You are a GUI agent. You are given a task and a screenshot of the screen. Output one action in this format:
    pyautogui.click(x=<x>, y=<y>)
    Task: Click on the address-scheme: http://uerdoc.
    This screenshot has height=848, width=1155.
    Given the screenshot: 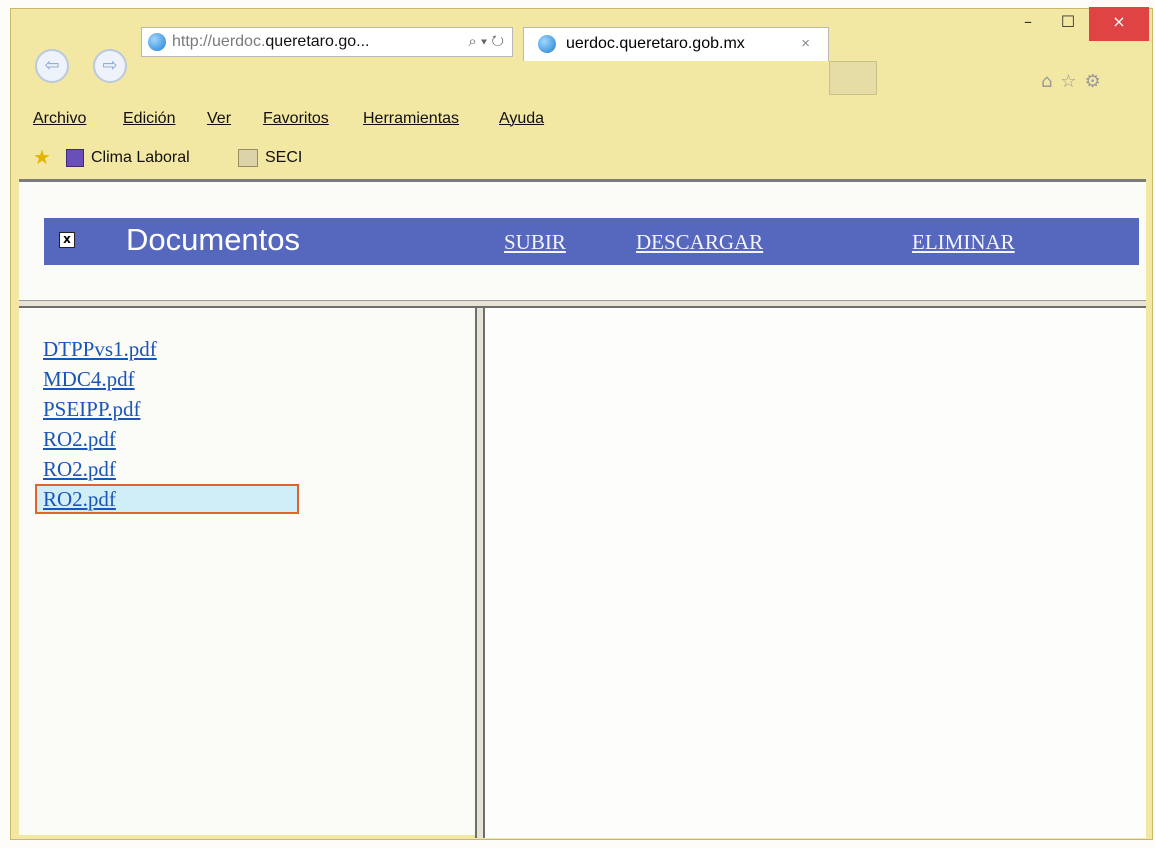 What is the action you would take?
    pyautogui.click(x=219, y=41)
    